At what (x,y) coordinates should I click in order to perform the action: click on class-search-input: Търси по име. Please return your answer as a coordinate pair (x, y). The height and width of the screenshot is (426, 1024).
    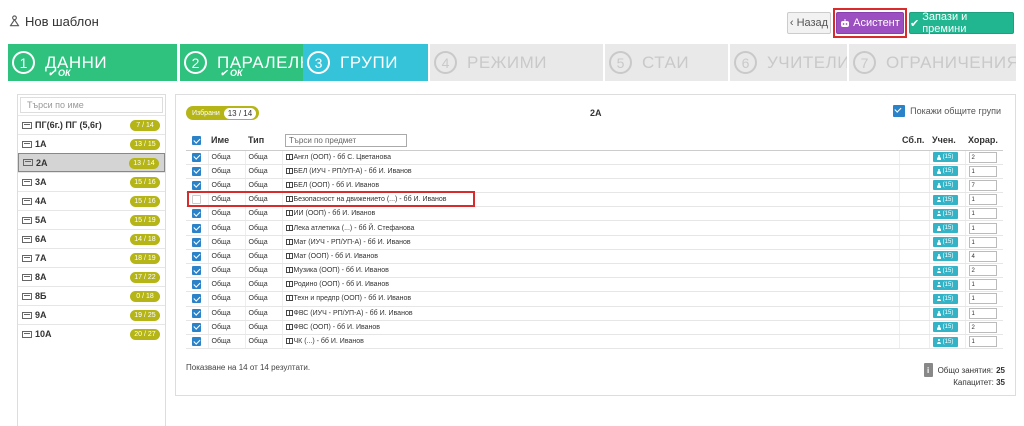
    Looking at the image, I should click on (91, 105).